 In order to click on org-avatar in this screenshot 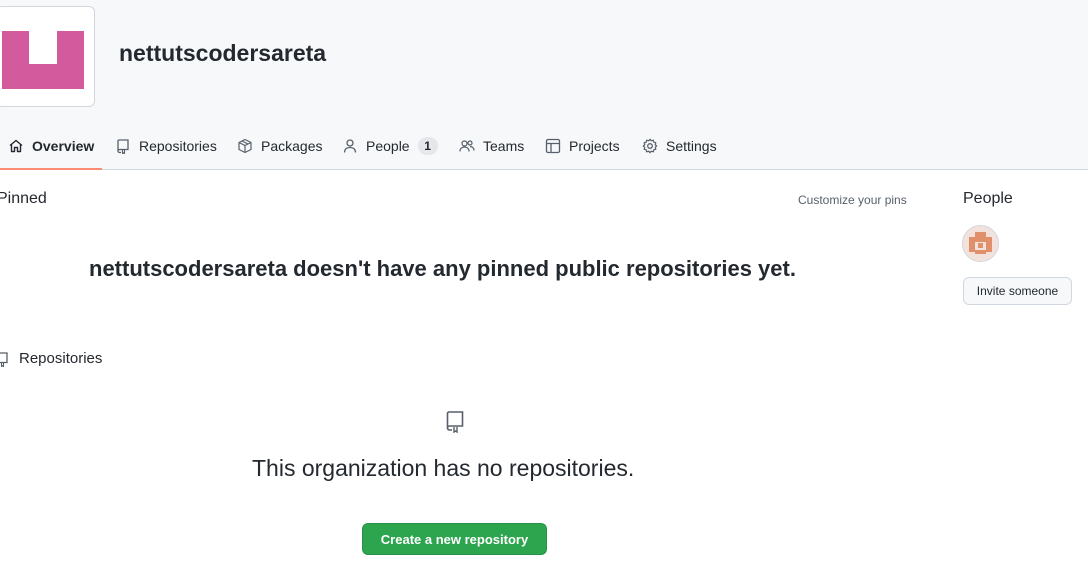, I will do `click(47, 56)`.